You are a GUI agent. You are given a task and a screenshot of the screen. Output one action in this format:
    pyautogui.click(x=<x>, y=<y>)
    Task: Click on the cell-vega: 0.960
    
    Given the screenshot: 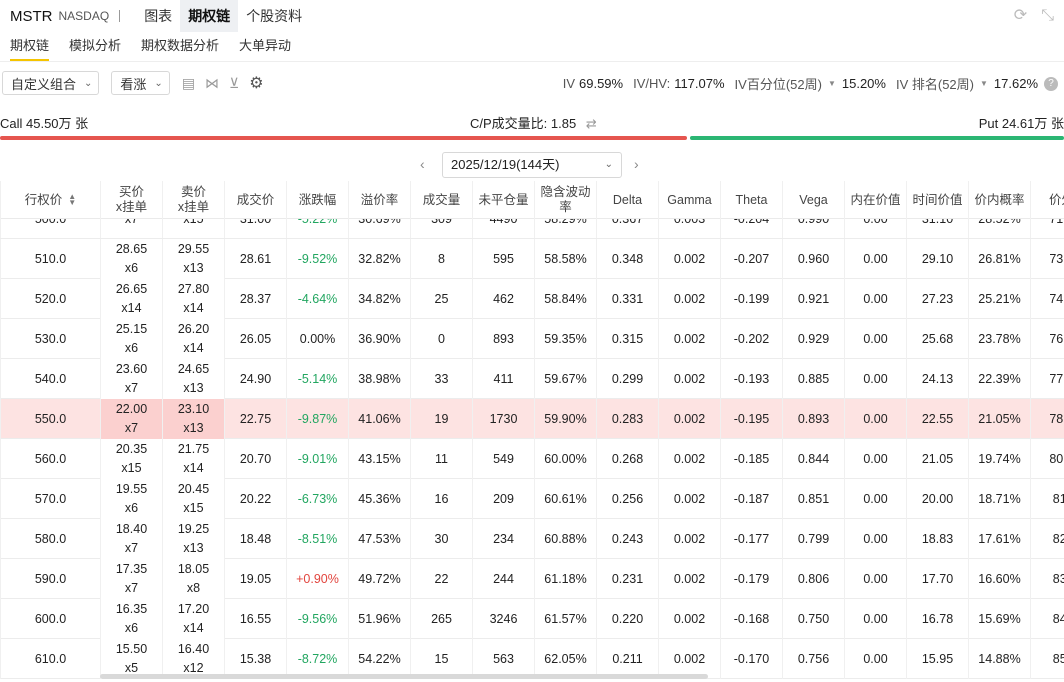 What is the action you would take?
    pyautogui.click(x=813, y=259)
    